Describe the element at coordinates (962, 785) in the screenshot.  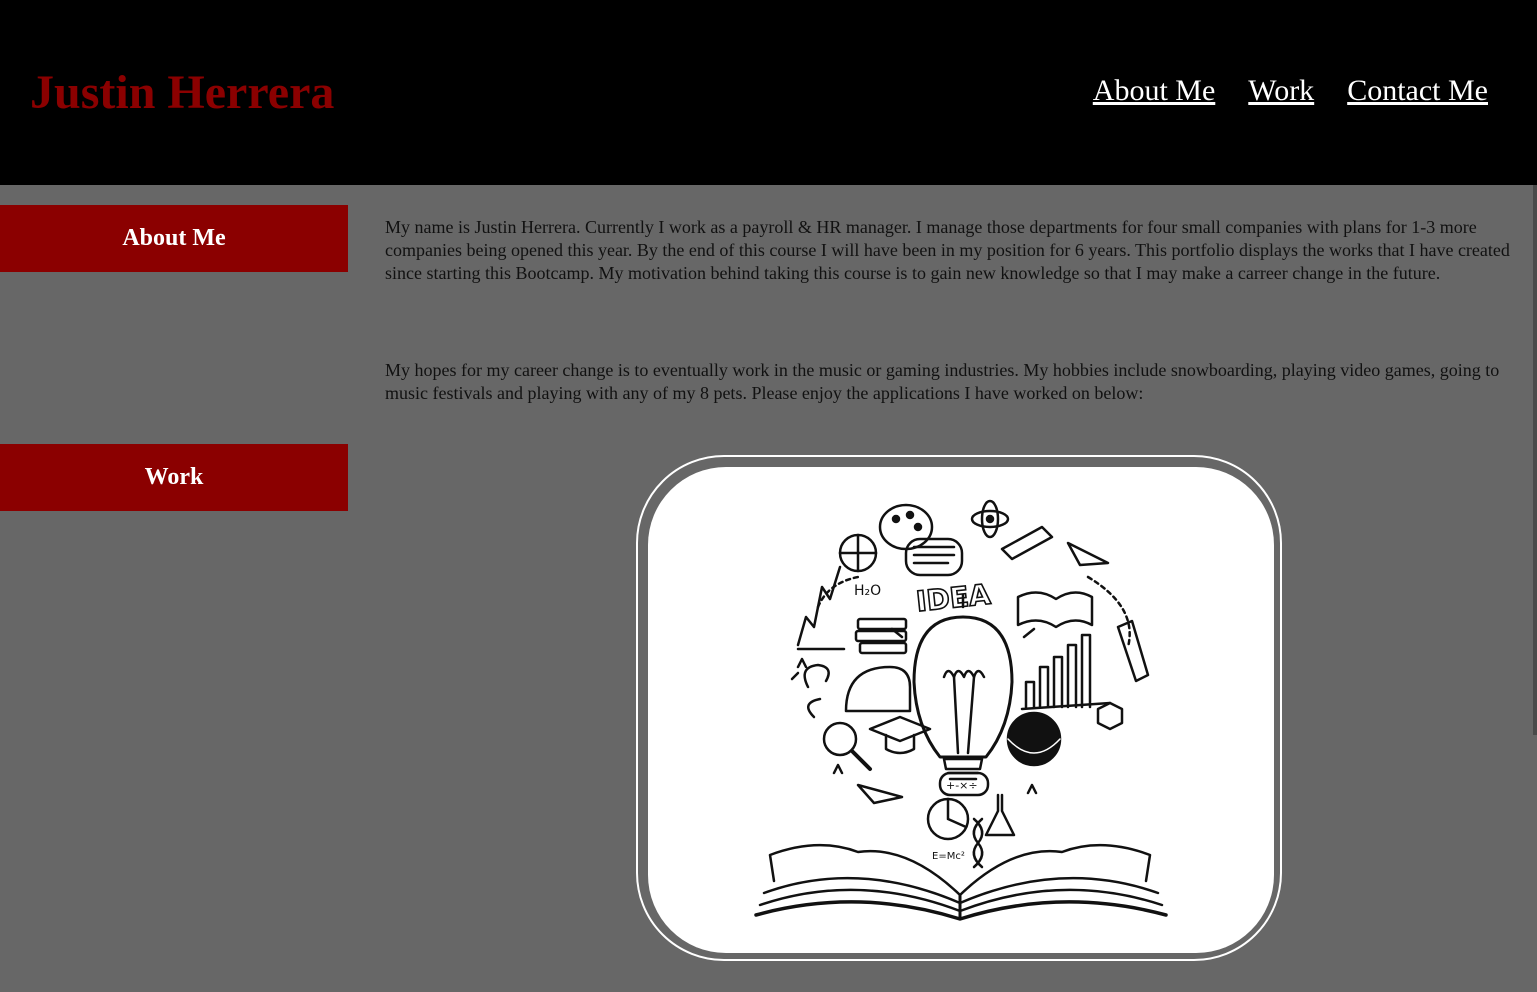
I see `operators-text: +-×÷` at that location.